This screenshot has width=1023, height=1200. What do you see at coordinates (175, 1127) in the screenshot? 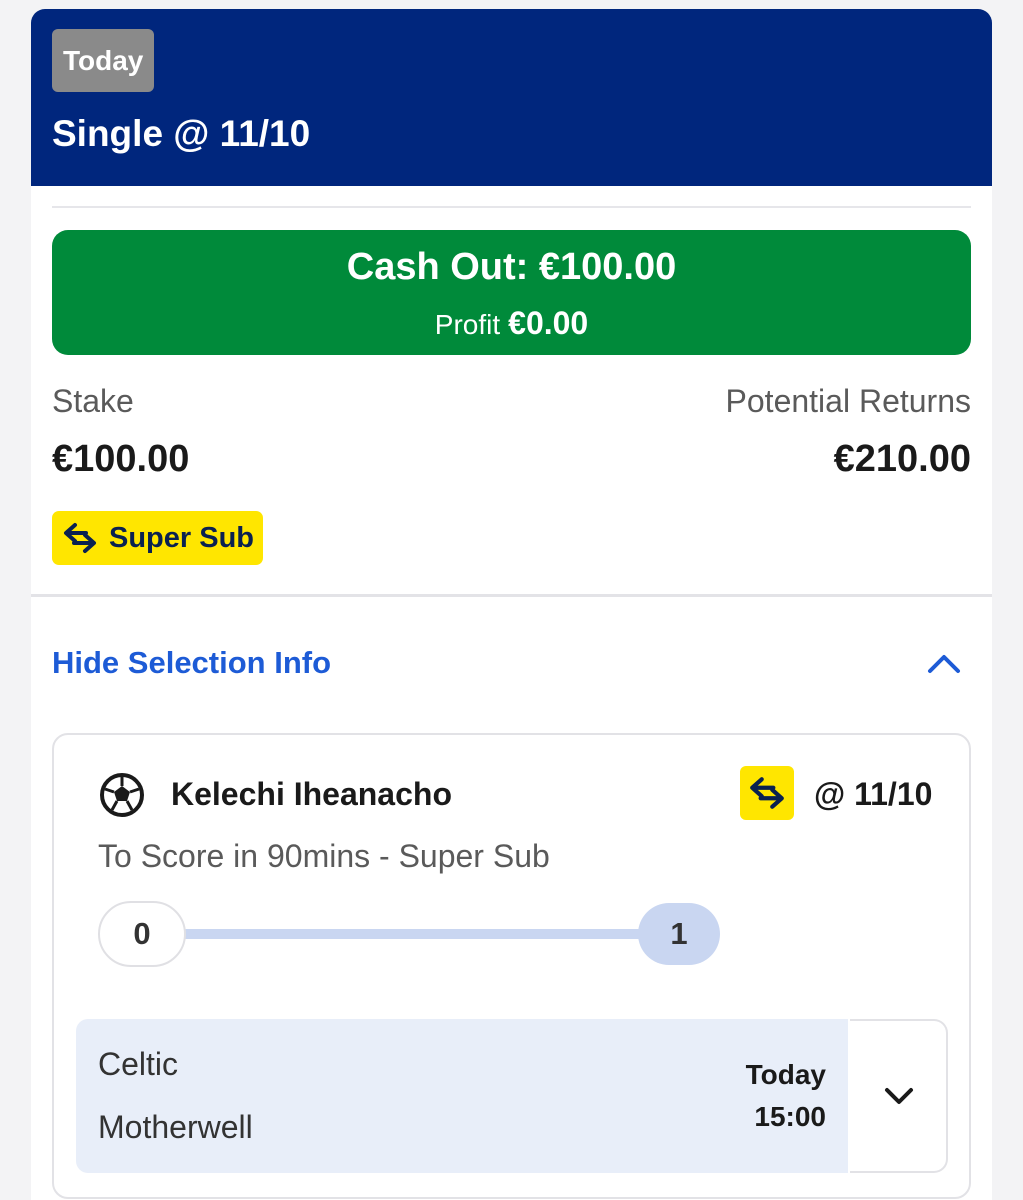
I see `away-team: Motherwell` at bounding box center [175, 1127].